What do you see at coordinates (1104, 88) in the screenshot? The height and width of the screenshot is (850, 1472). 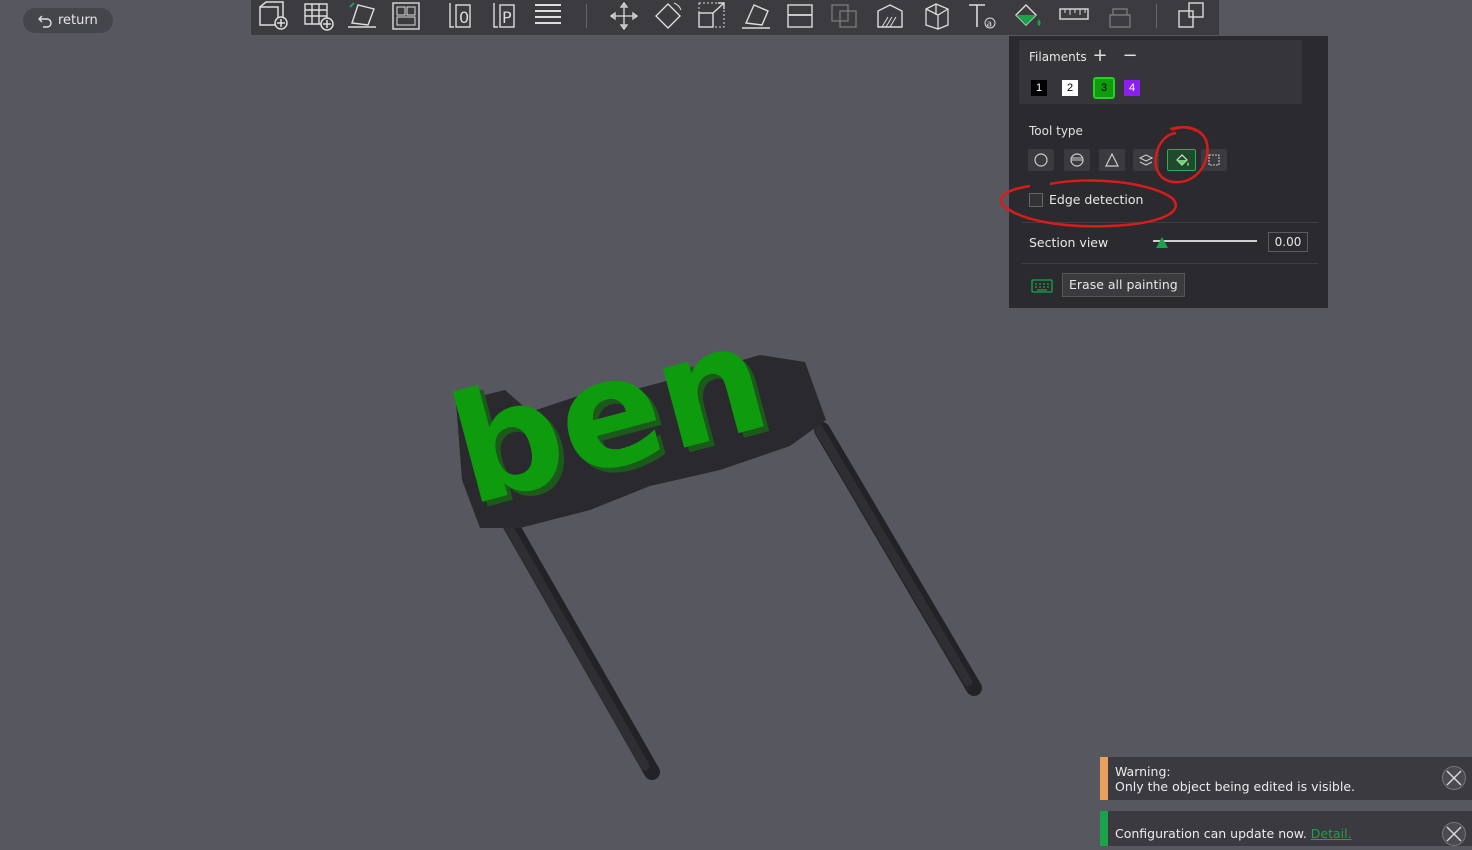 I see `filament-swatch-3: 3` at bounding box center [1104, 88].